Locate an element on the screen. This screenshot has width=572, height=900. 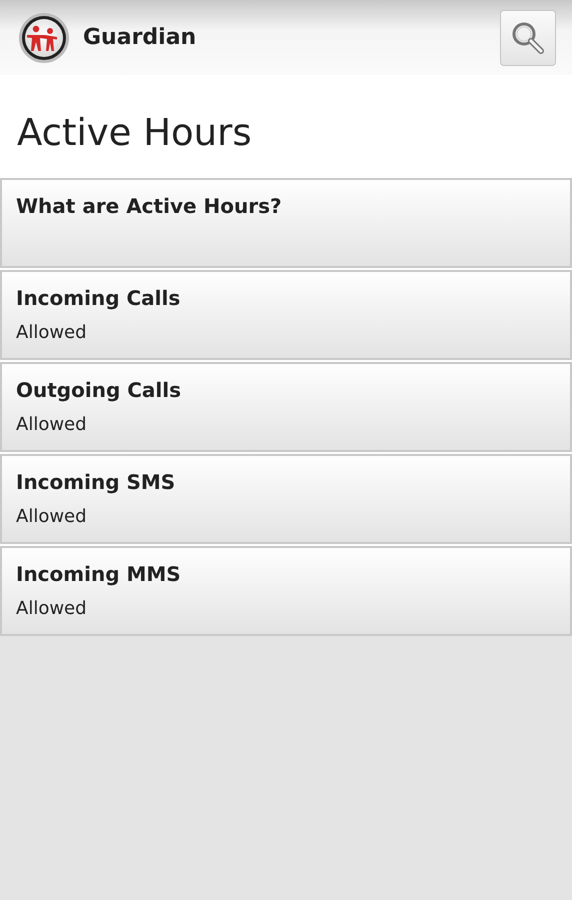
settings-item: Incoming Calls Allowed is located at coordinates (286, 315).